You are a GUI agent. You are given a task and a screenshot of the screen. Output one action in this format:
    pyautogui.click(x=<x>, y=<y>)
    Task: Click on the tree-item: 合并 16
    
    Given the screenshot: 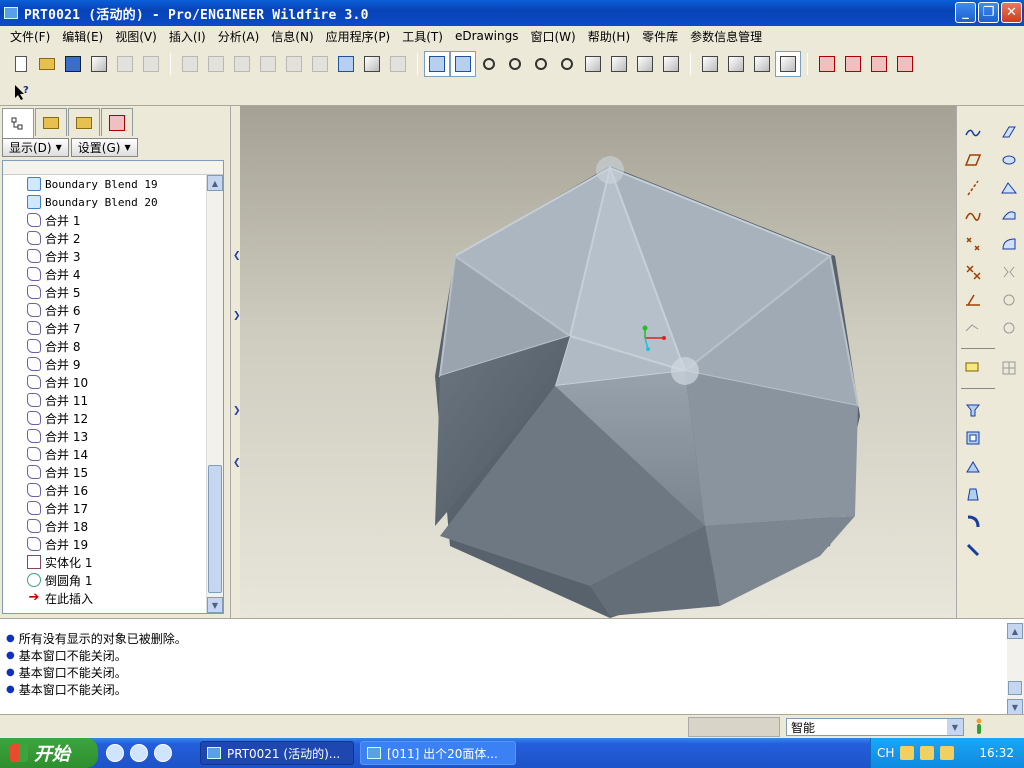 What is the action you would take?
    pyautogui.click(x=105, y=490)
    